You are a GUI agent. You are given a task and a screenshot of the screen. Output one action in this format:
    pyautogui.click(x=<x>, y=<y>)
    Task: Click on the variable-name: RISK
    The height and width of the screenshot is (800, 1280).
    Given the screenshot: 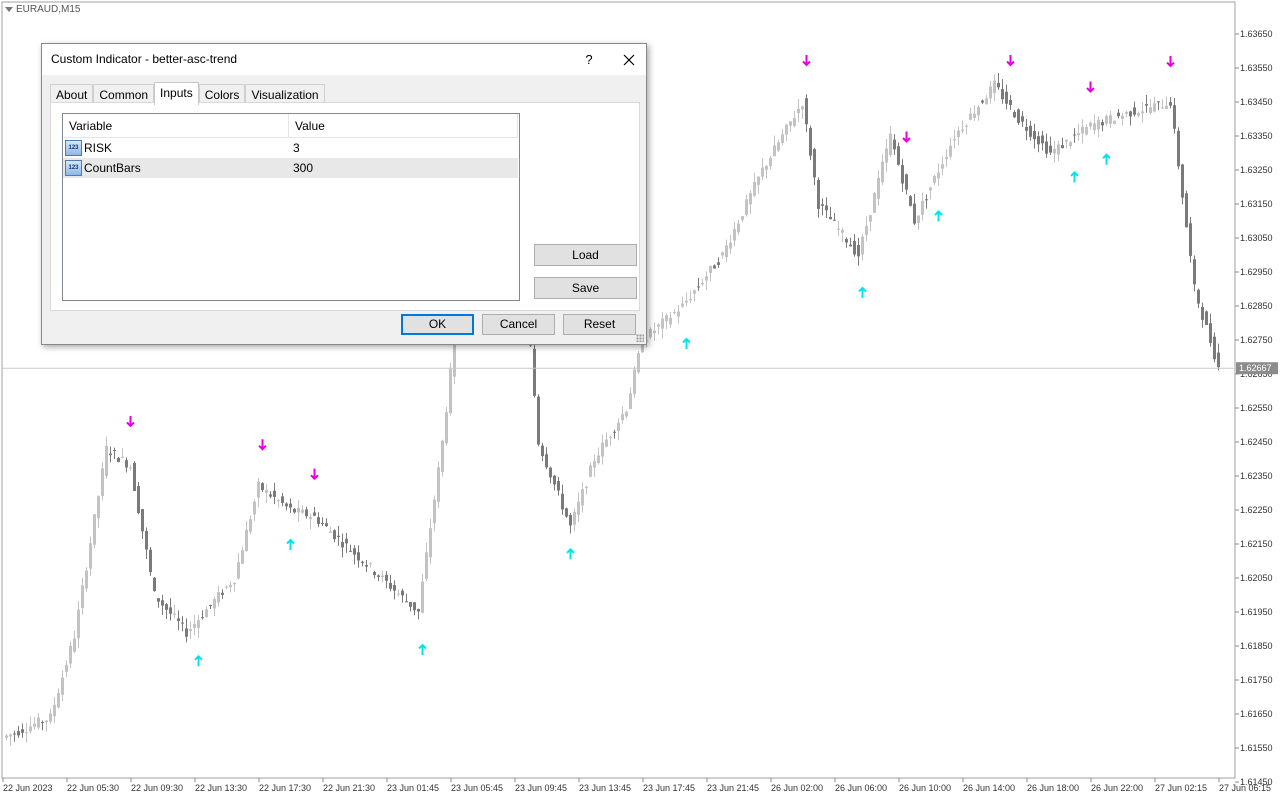 What is the action you would take?
    pyautogui.click(x=98, y=148)
    